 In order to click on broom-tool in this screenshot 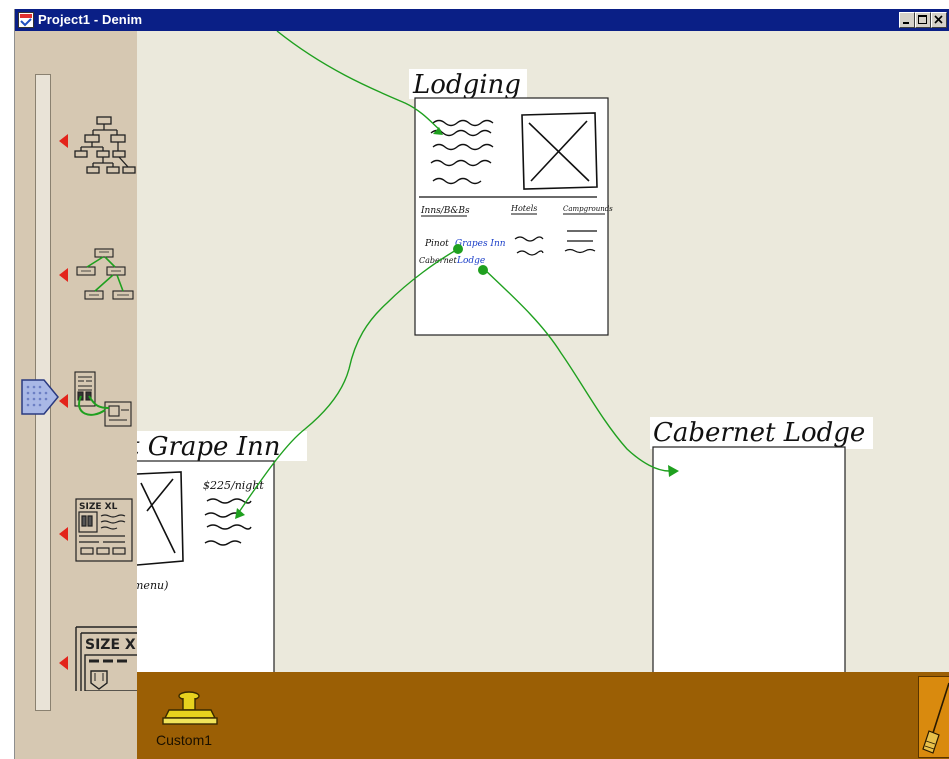, I will do `click(933, 717)`.